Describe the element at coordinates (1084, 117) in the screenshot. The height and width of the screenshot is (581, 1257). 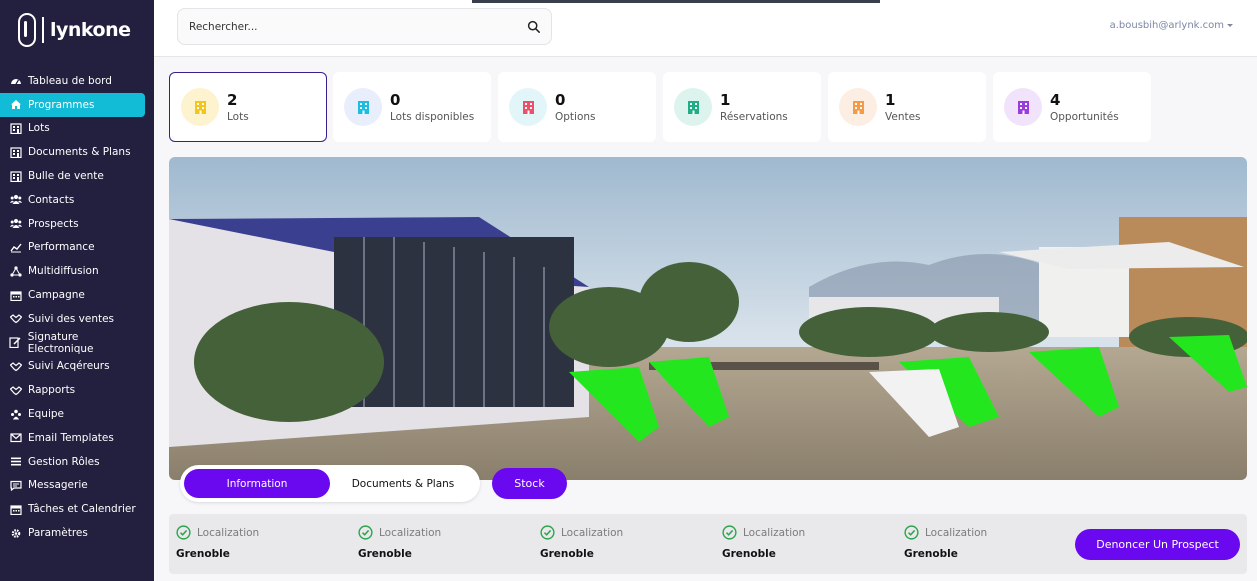
I see `stat-label: Opportunités` at that location.